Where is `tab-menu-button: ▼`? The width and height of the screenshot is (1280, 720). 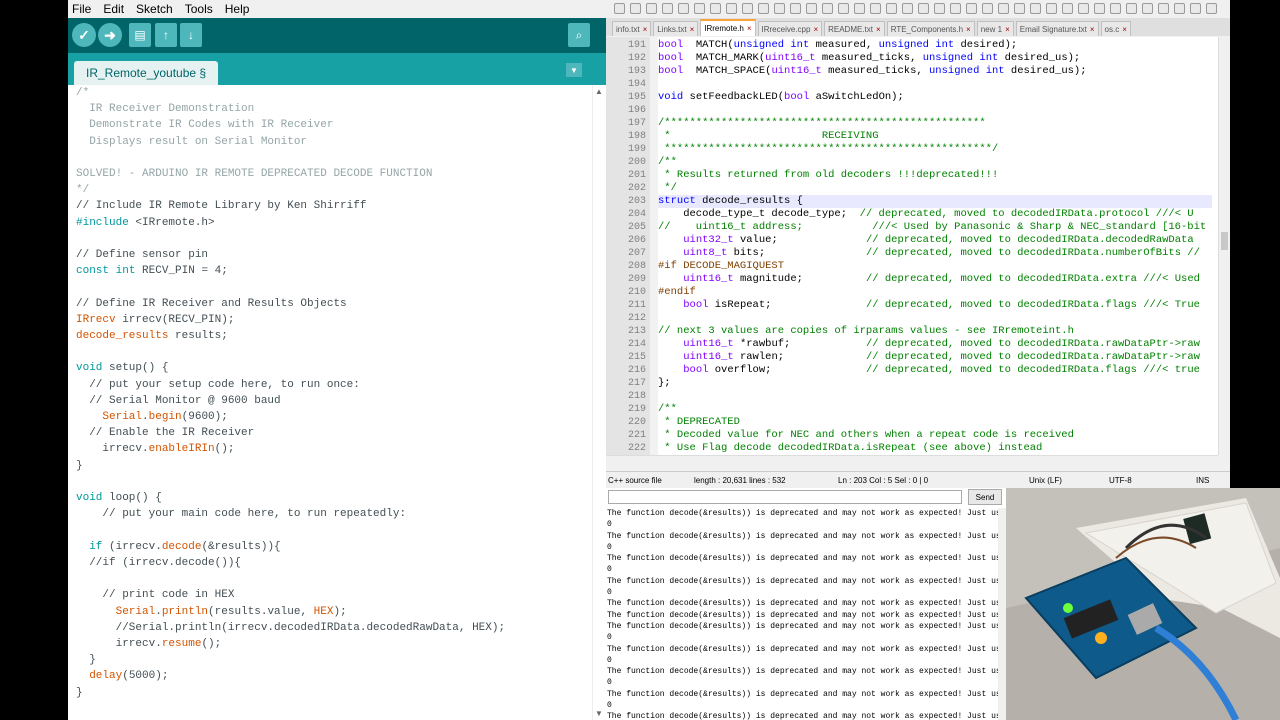
tab-menu-button: ▼ is located at coordinates (574, 70).